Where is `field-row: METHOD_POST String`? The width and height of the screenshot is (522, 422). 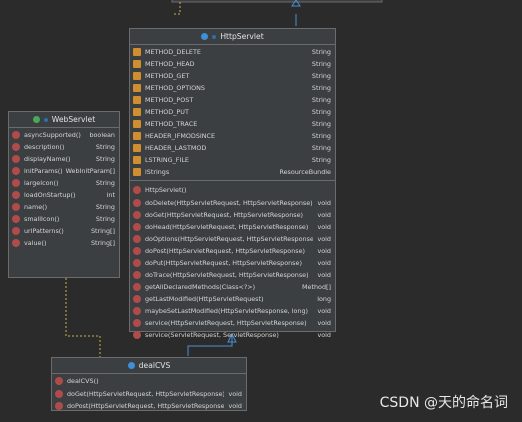 field-row: METHOD_POST String is located at coordinates (232, 100).